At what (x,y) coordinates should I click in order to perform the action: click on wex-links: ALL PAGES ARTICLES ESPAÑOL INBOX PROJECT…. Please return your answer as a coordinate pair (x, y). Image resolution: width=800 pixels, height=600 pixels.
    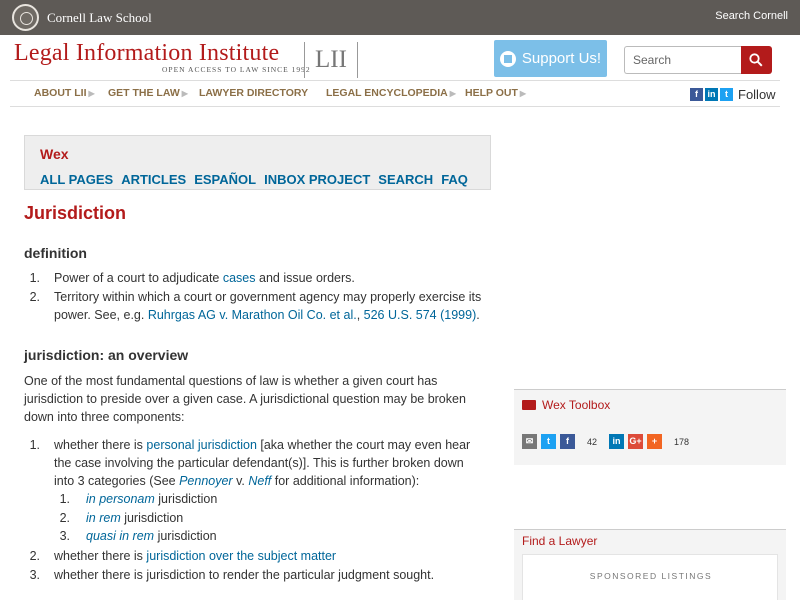
    Looking at the image, I should click on (254, 179).